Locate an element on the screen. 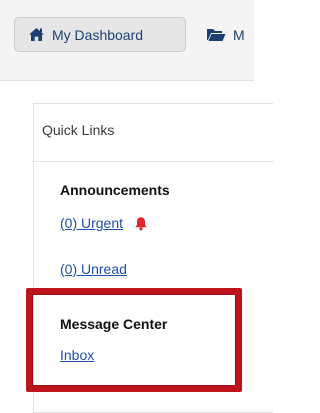 Image resolution: width=320 pixels, height=413 pixels. quick-links-header: Quick Links is located at coordinates (154, 133).